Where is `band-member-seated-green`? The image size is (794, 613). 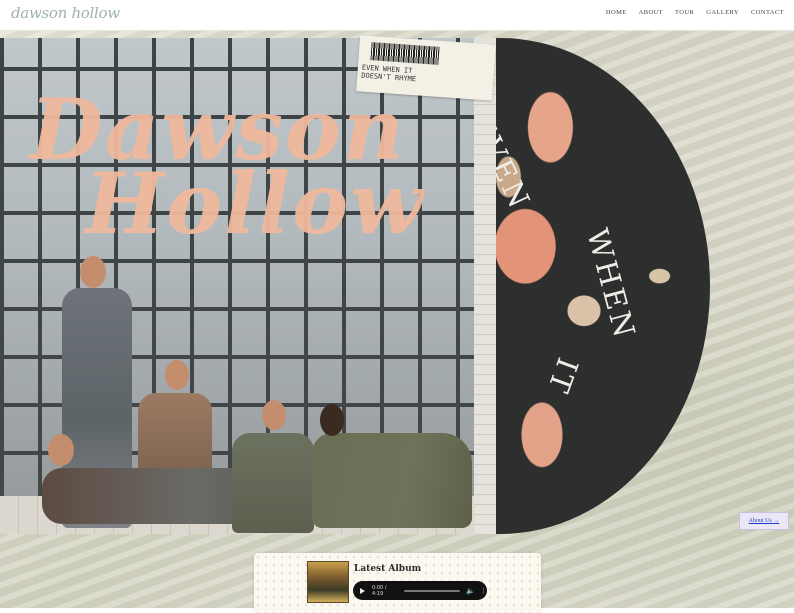 band-member-seated-green is located at coordinates (273, 483).